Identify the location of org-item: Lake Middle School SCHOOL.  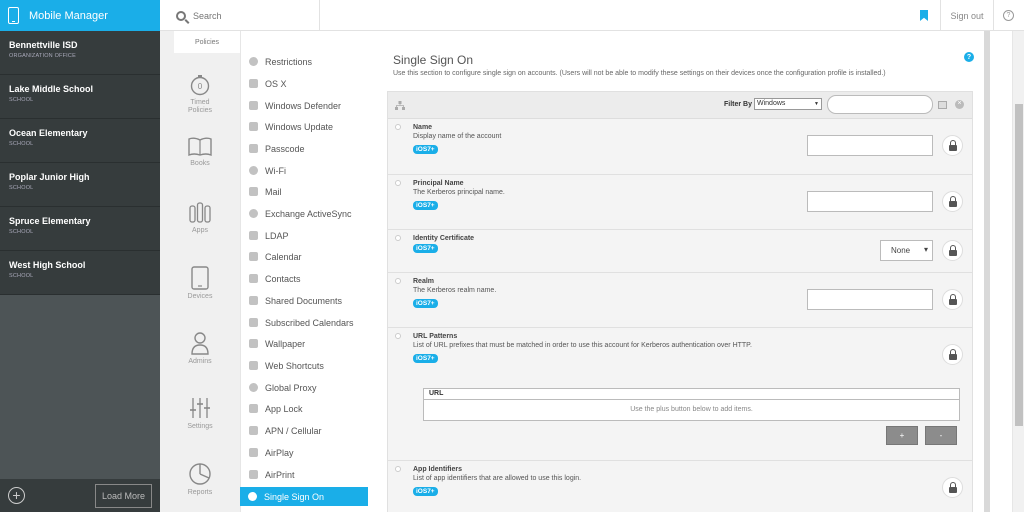
(80, 97).